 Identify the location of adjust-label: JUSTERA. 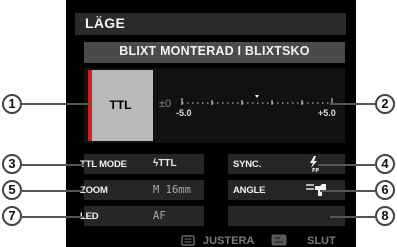
(228, 241).